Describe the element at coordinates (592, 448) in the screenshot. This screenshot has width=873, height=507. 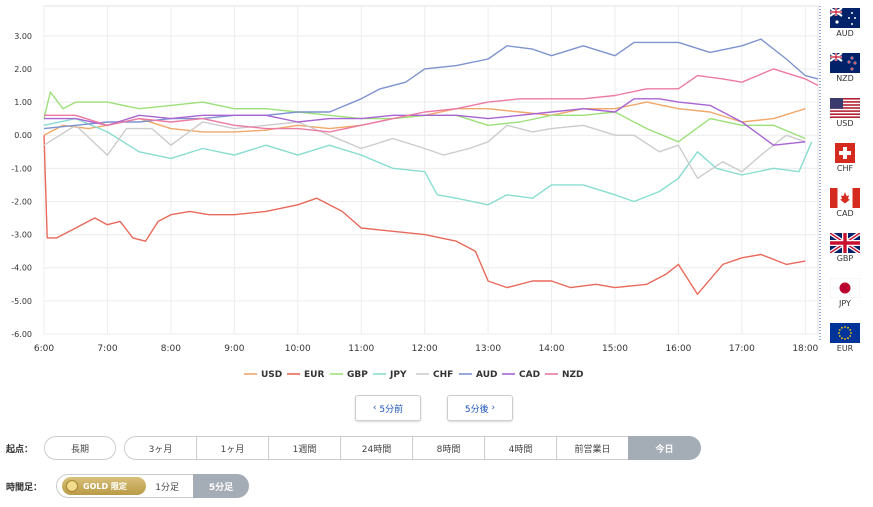
I see `start-option-6: 前営業日` at that location.